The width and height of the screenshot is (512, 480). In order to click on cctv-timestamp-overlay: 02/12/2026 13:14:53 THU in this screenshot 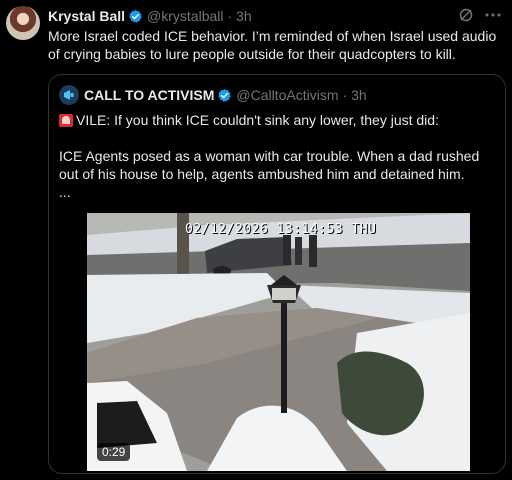, I will do `click(281, 229)`.